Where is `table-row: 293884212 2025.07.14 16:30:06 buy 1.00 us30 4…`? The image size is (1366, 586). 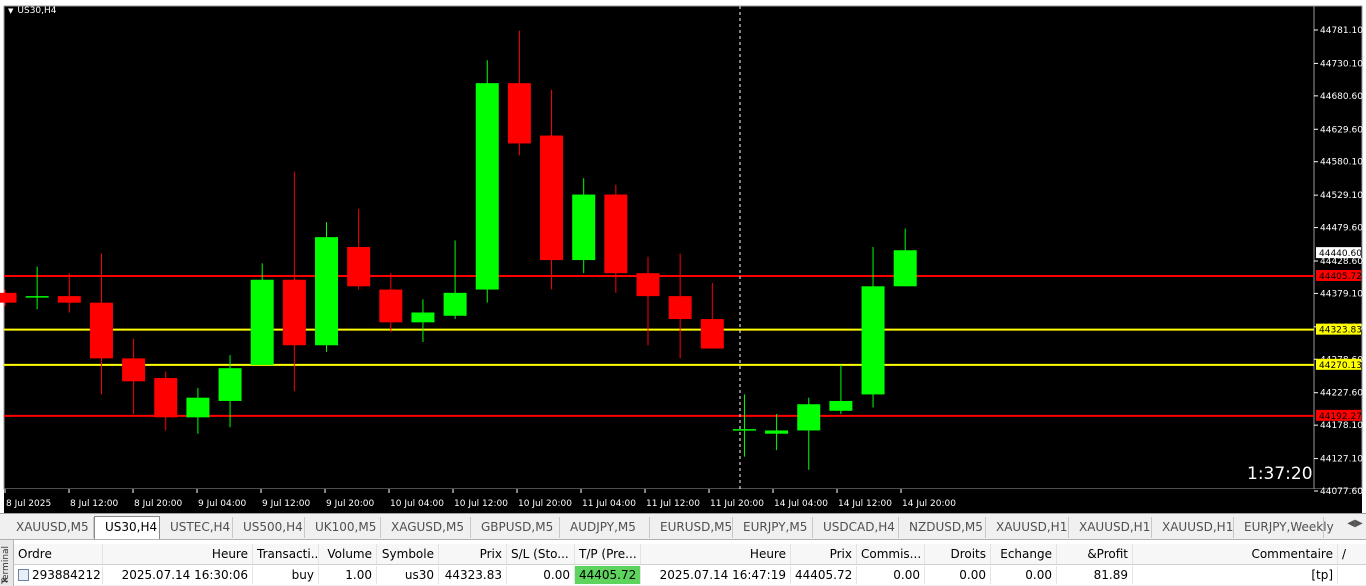
table-row: 293884212 2025.07.14 16:30:06 buy 1.00 us30 4… is located at coordinates (690, 575).